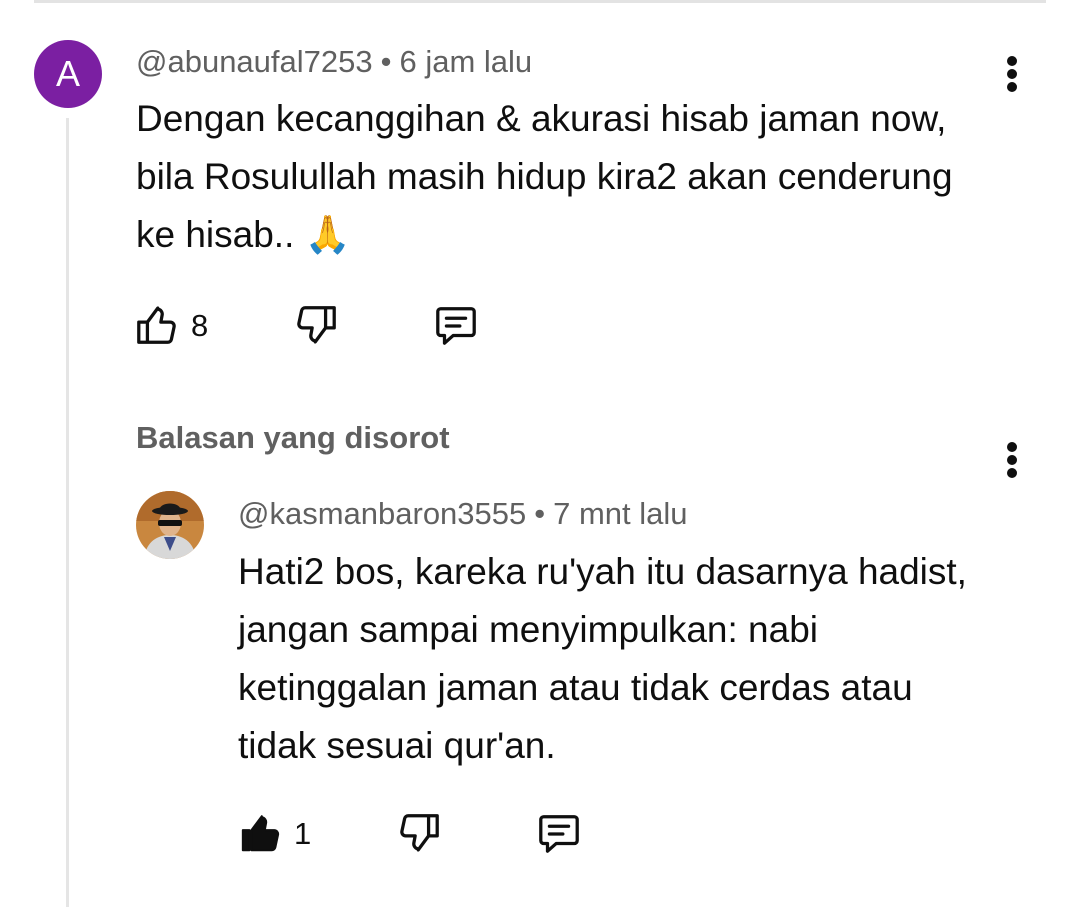  I want to click on thumbs-up-filled-icon, so click(261, 833).